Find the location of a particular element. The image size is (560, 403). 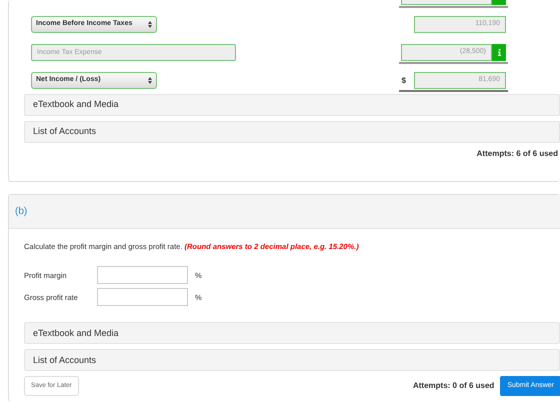

info-button is located at coordinates (499, 52).